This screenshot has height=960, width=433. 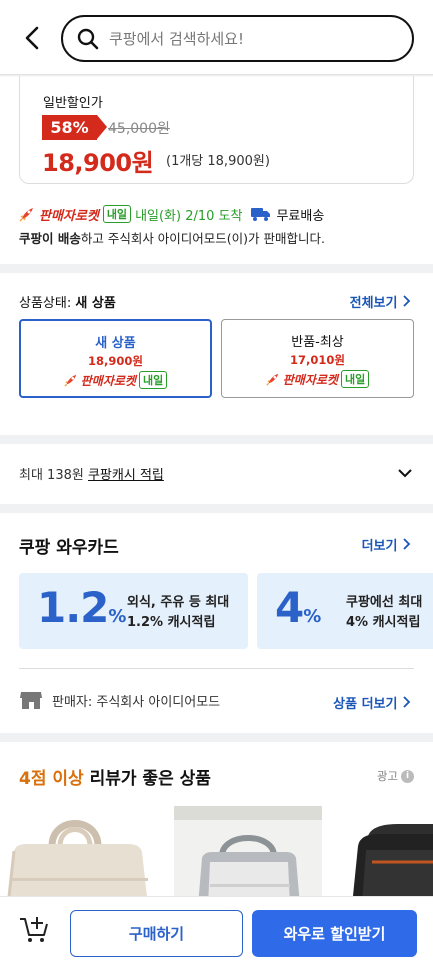 I want to click on sale-price: 18,900원, so click(x=98, y=163).